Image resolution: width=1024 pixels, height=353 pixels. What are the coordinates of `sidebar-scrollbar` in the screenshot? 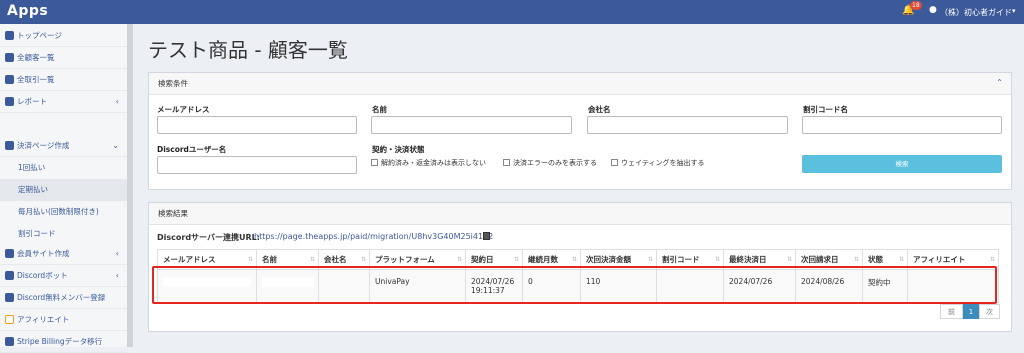 It's located at (130, 185).